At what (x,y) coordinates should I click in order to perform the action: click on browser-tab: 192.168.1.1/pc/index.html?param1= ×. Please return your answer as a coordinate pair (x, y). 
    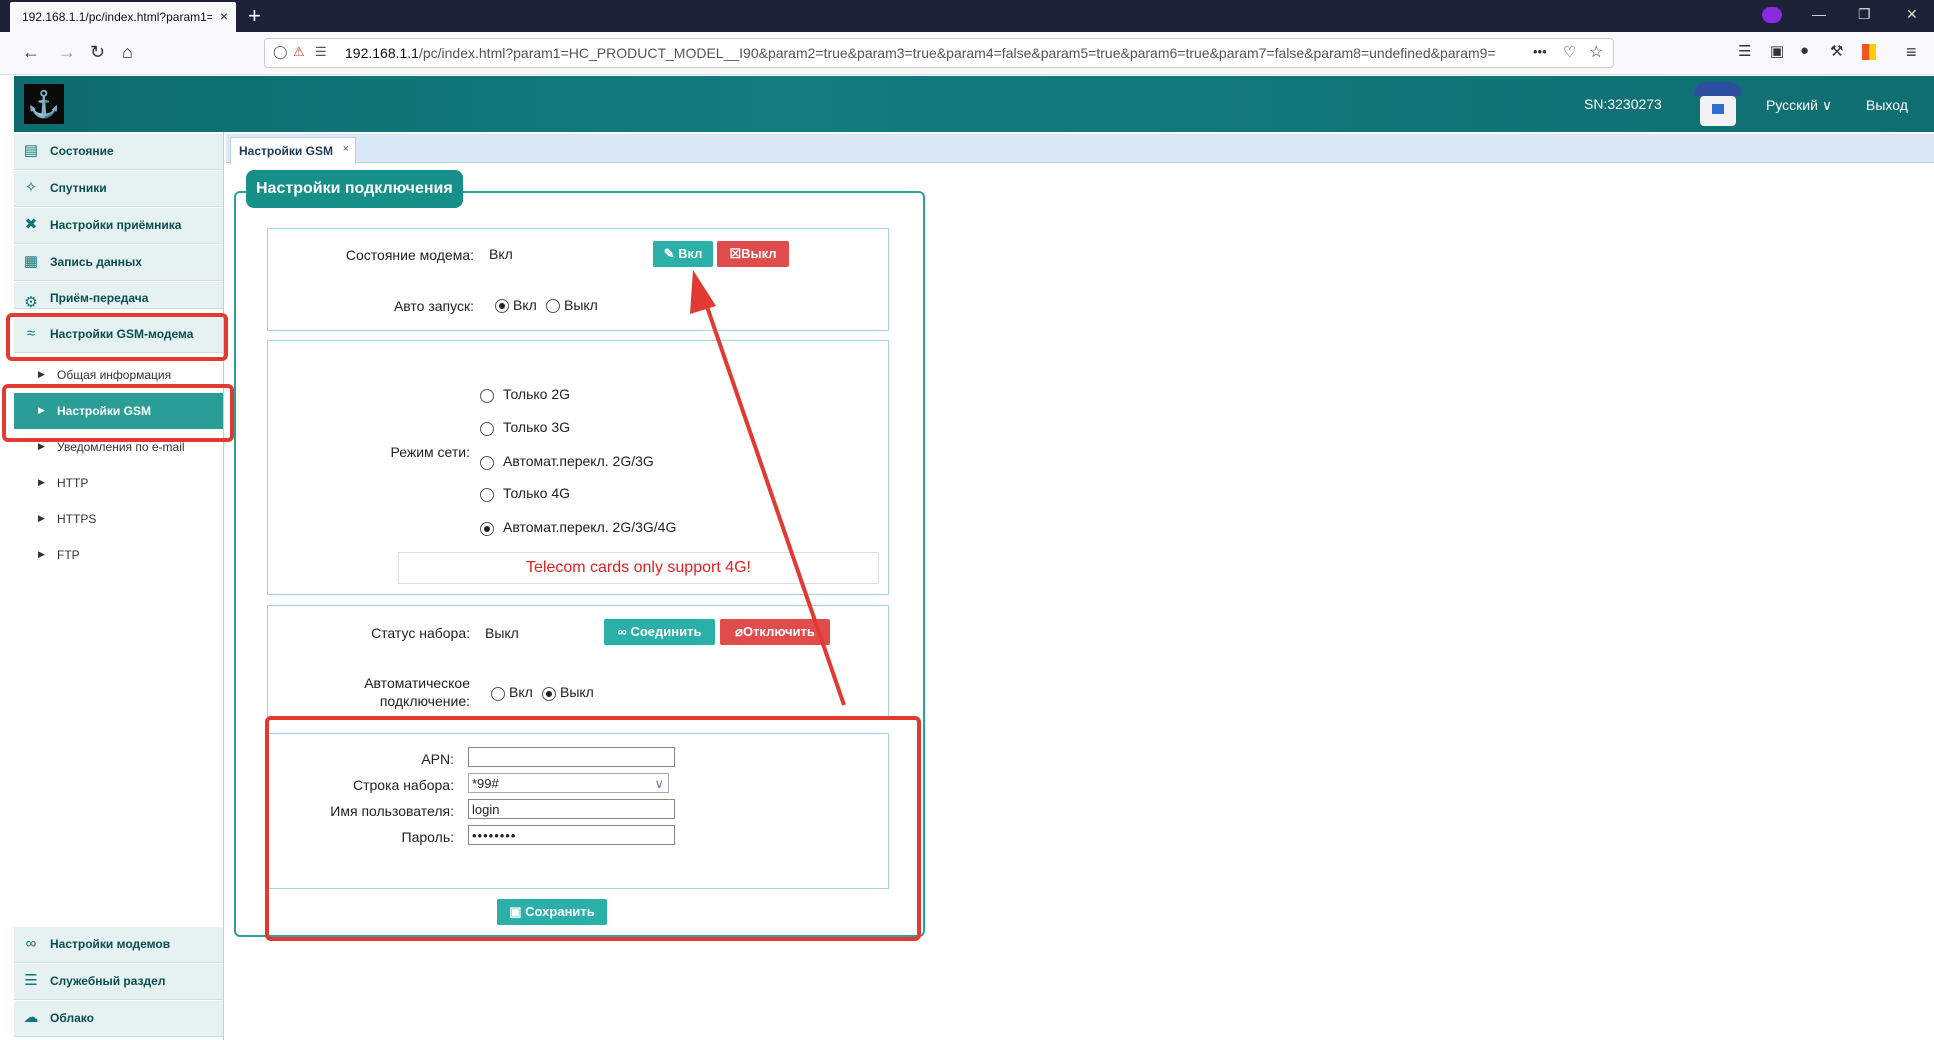
    Looking at the image, I should click on (123, 17).